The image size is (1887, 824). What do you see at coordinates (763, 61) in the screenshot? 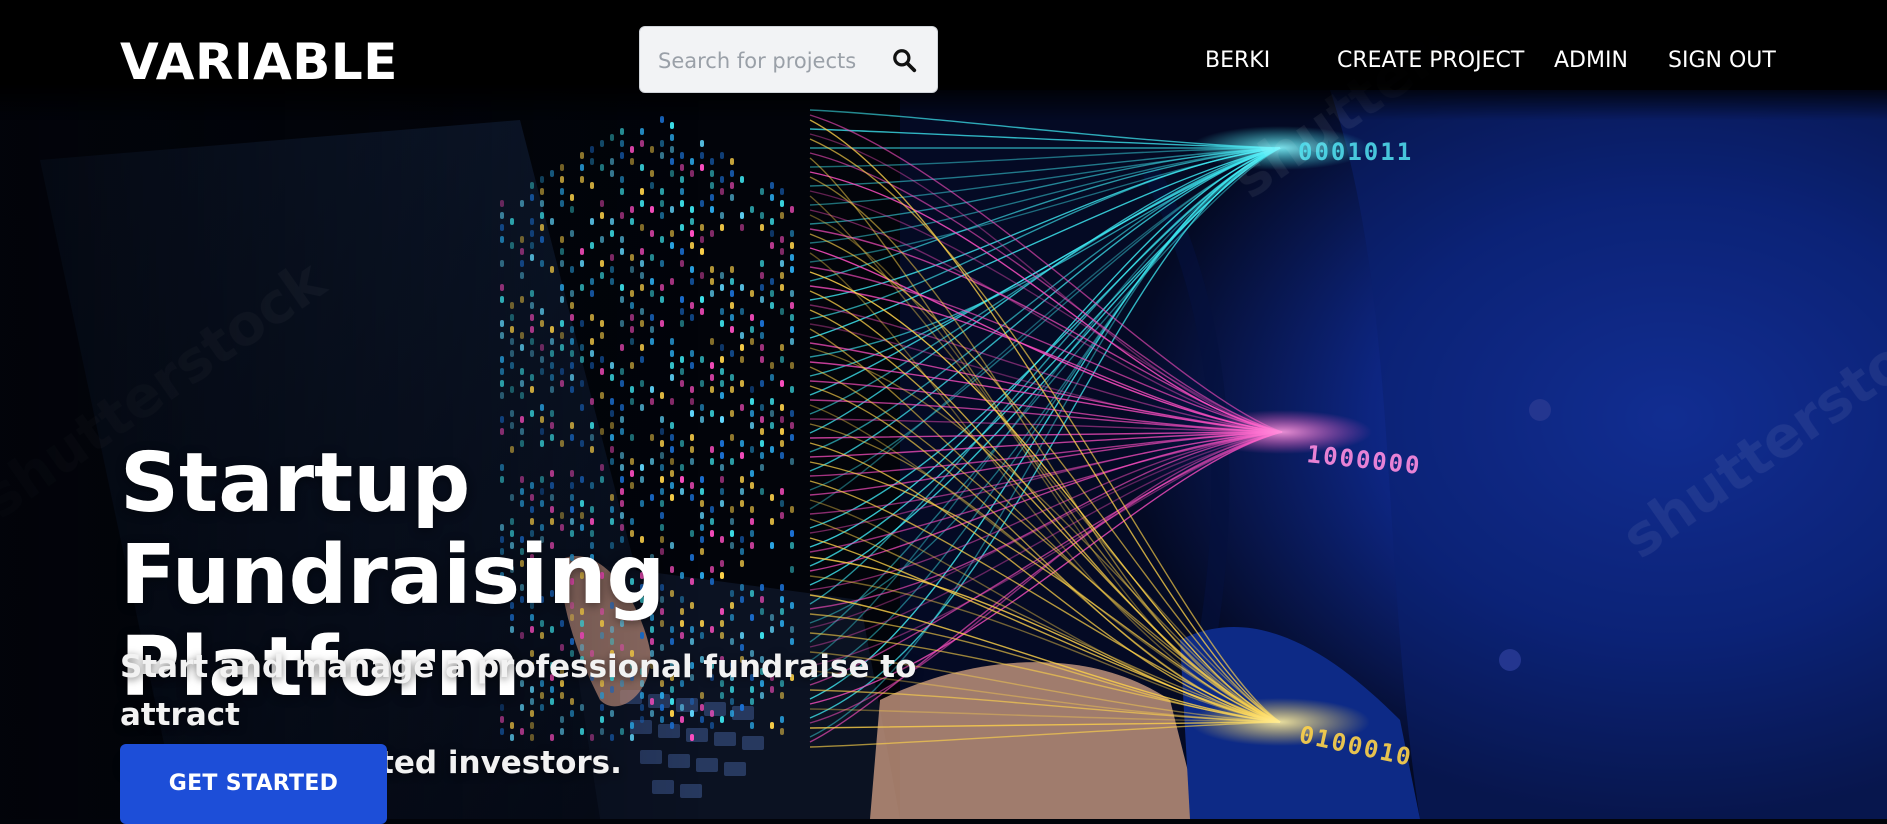
I see `search-input` at bounding box center [763, 61].